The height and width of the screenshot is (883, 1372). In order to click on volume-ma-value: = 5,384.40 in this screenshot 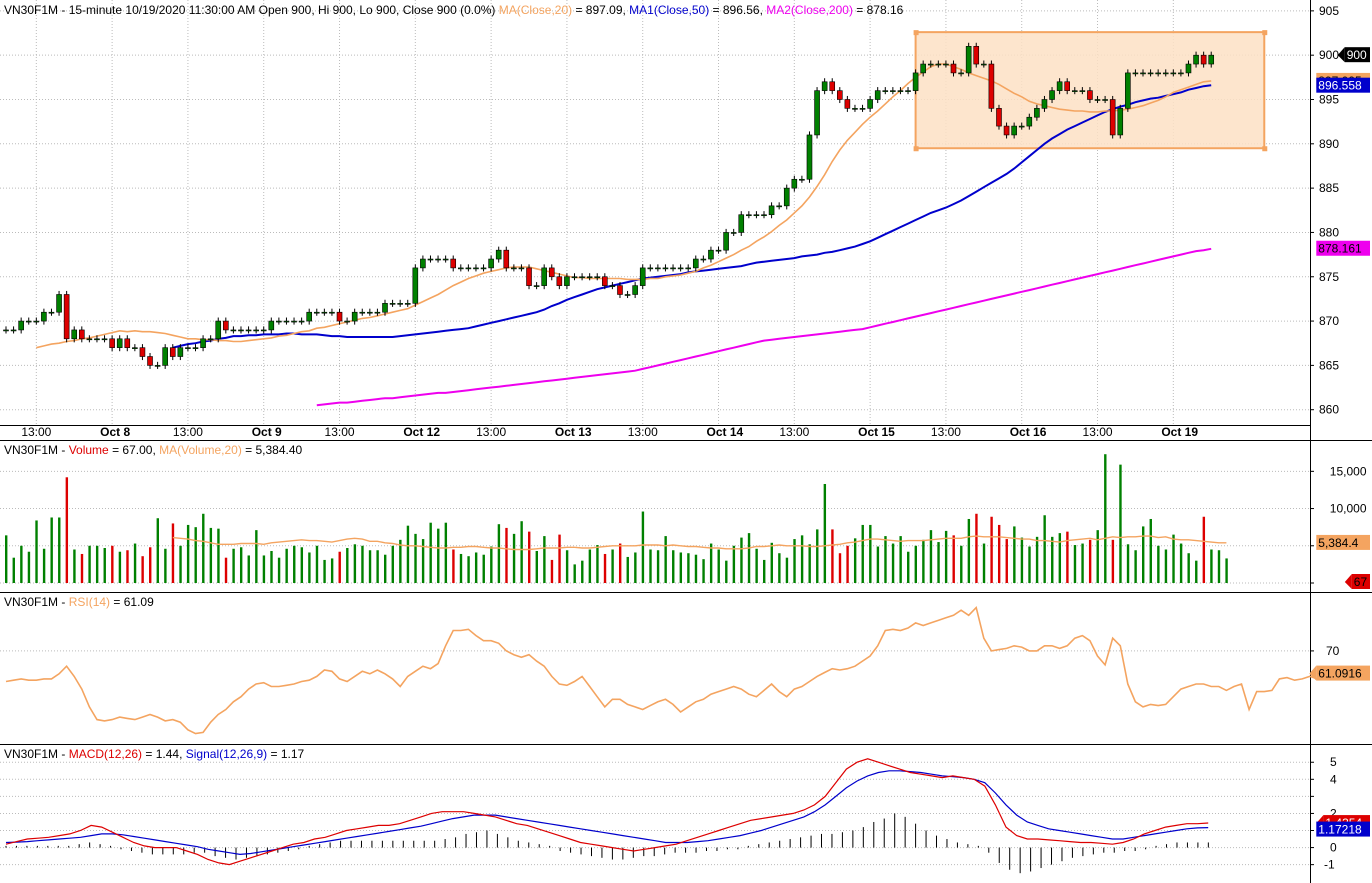, I will do `click(272, 450)`.